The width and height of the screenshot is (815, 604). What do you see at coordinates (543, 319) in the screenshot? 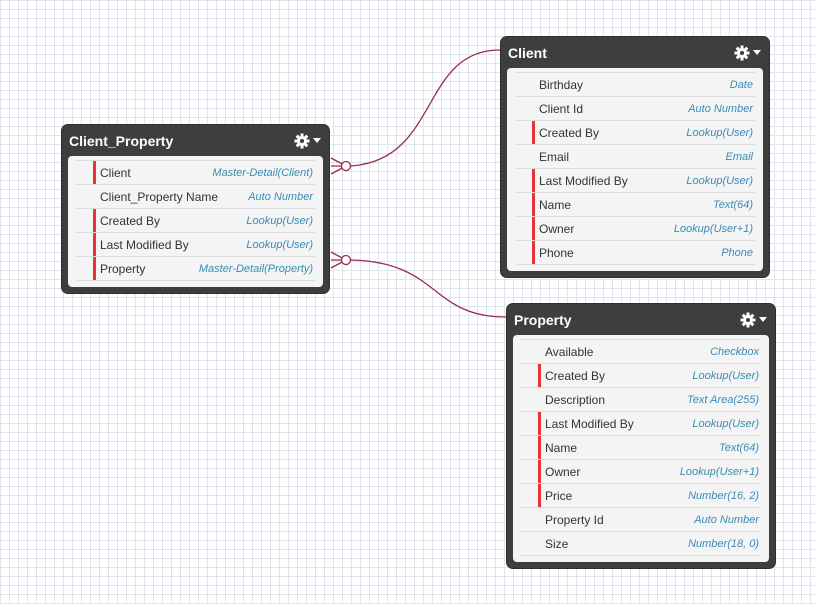
I see `object-title: Property` at bounding box center [543, 319].